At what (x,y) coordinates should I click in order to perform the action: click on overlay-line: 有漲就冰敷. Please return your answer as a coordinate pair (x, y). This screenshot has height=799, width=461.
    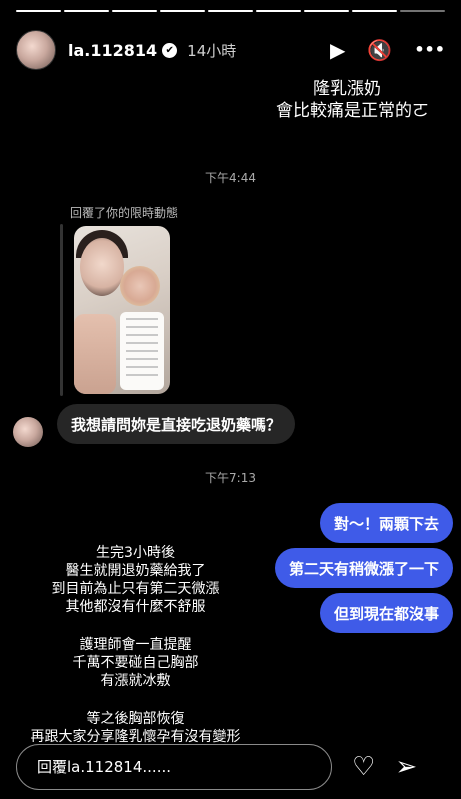
    Looking at the image, I should click on (135, 681).